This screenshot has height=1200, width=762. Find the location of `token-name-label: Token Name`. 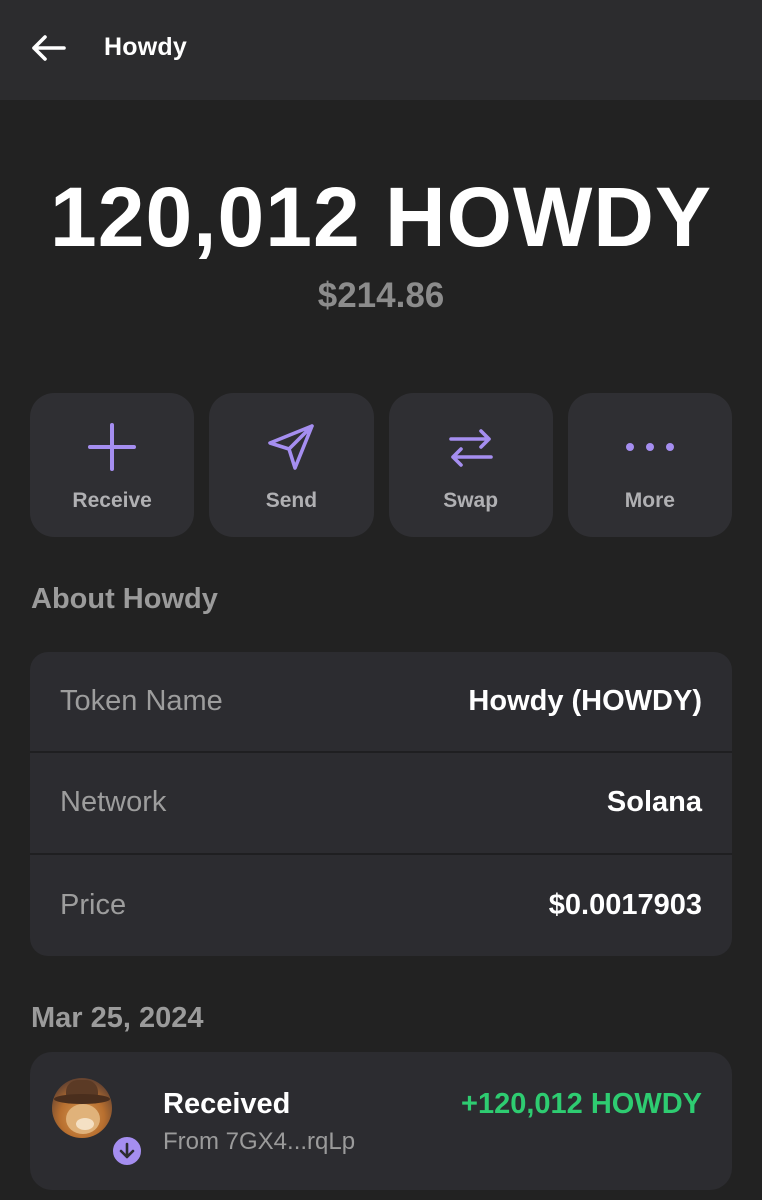

token-name-label: Token Name is located at coordinates (141, 701).